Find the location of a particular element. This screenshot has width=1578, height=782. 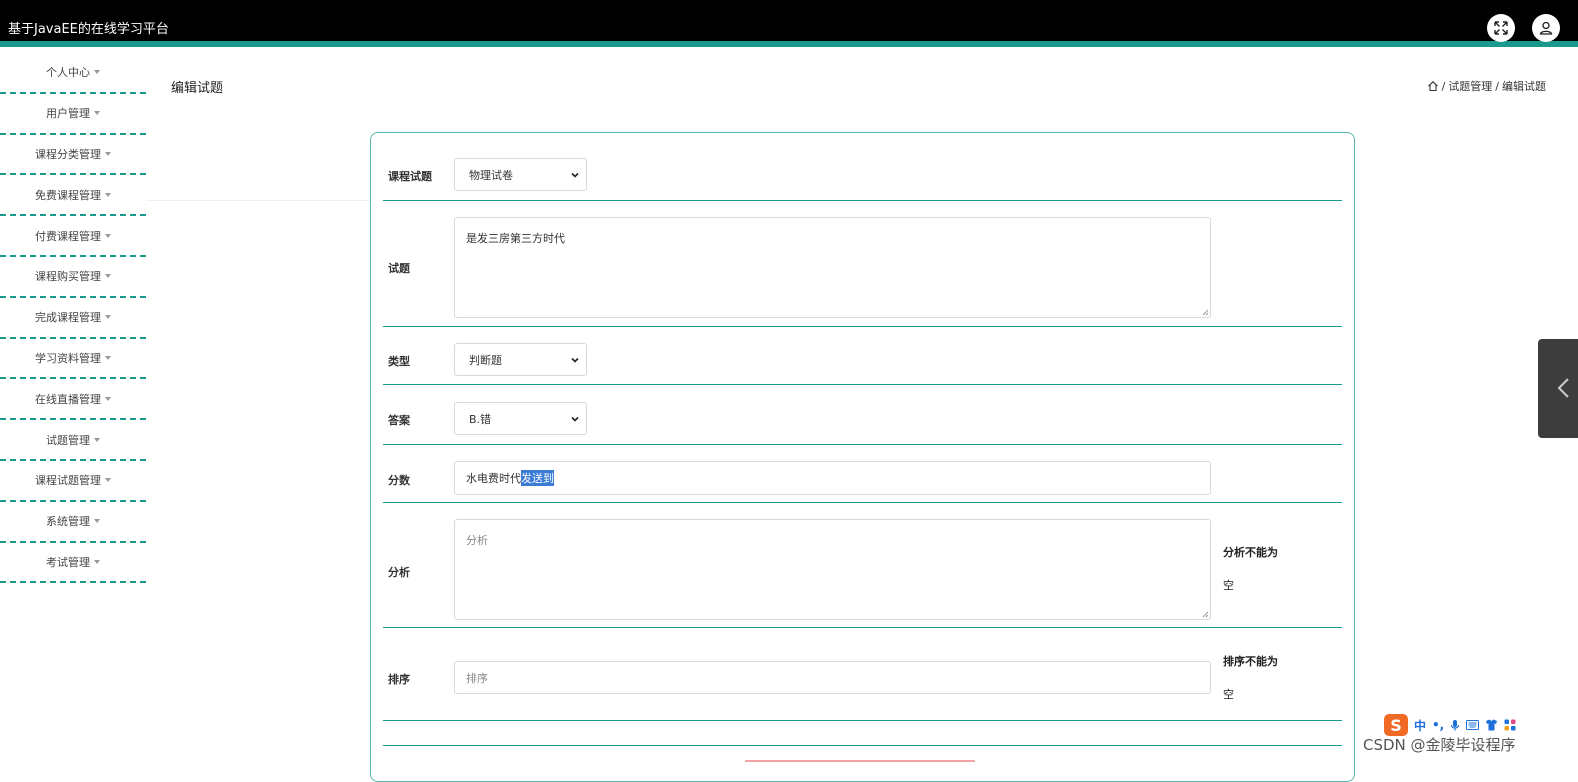

breadcrumb-item: 试题管理 is located at coordinates (1470, 86).